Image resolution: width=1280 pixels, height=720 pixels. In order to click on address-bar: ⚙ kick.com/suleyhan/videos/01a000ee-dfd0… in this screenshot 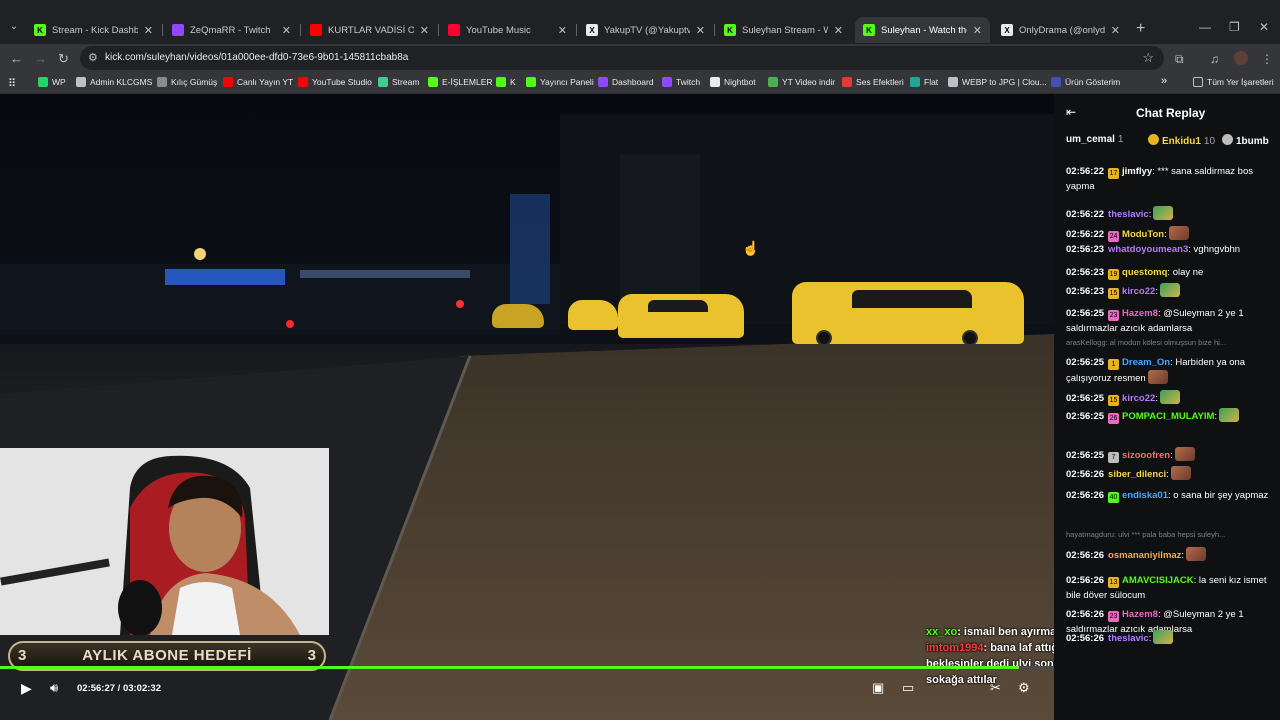, I will do `click(622, 58)`.